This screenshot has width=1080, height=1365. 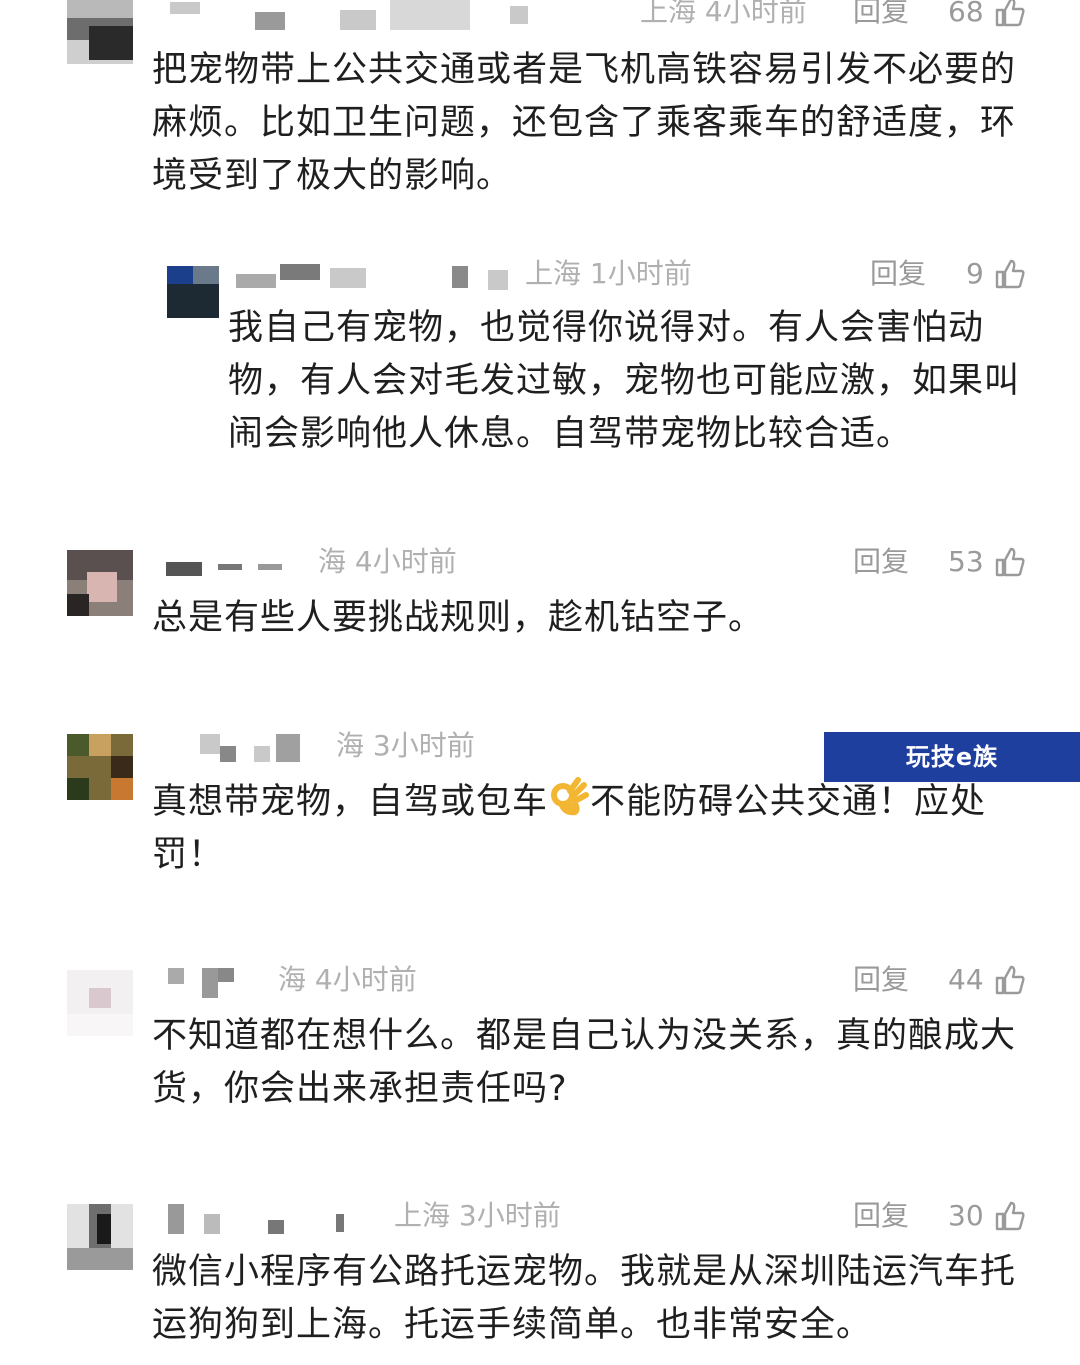 I want to click on comment-text: 总是有些人要挑战规则，趁机钻空子。, so click(x=458, y=618).